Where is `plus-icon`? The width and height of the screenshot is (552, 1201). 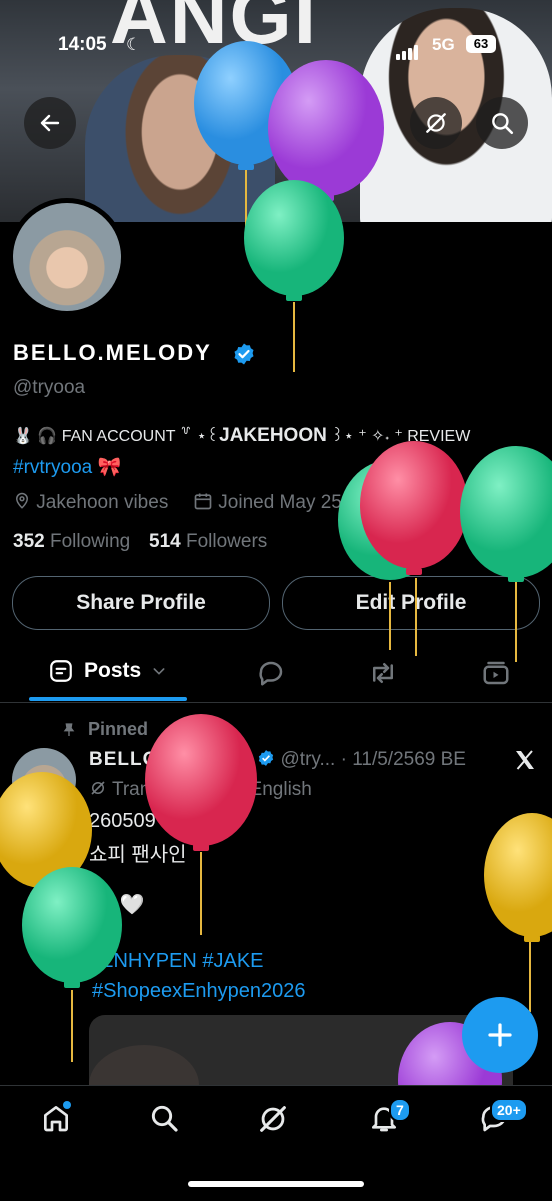 plus-icon is located at coordinates (500, 1035).